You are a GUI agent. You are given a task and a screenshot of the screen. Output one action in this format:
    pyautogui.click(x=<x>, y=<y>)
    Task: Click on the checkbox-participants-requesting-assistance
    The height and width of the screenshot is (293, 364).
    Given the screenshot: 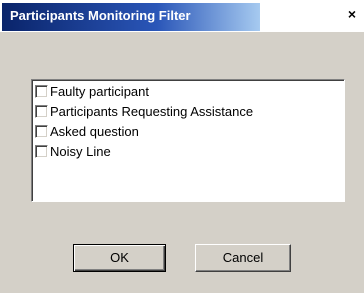 What is the action you would take?
    pyautogui.click(x=41, y=111)
    